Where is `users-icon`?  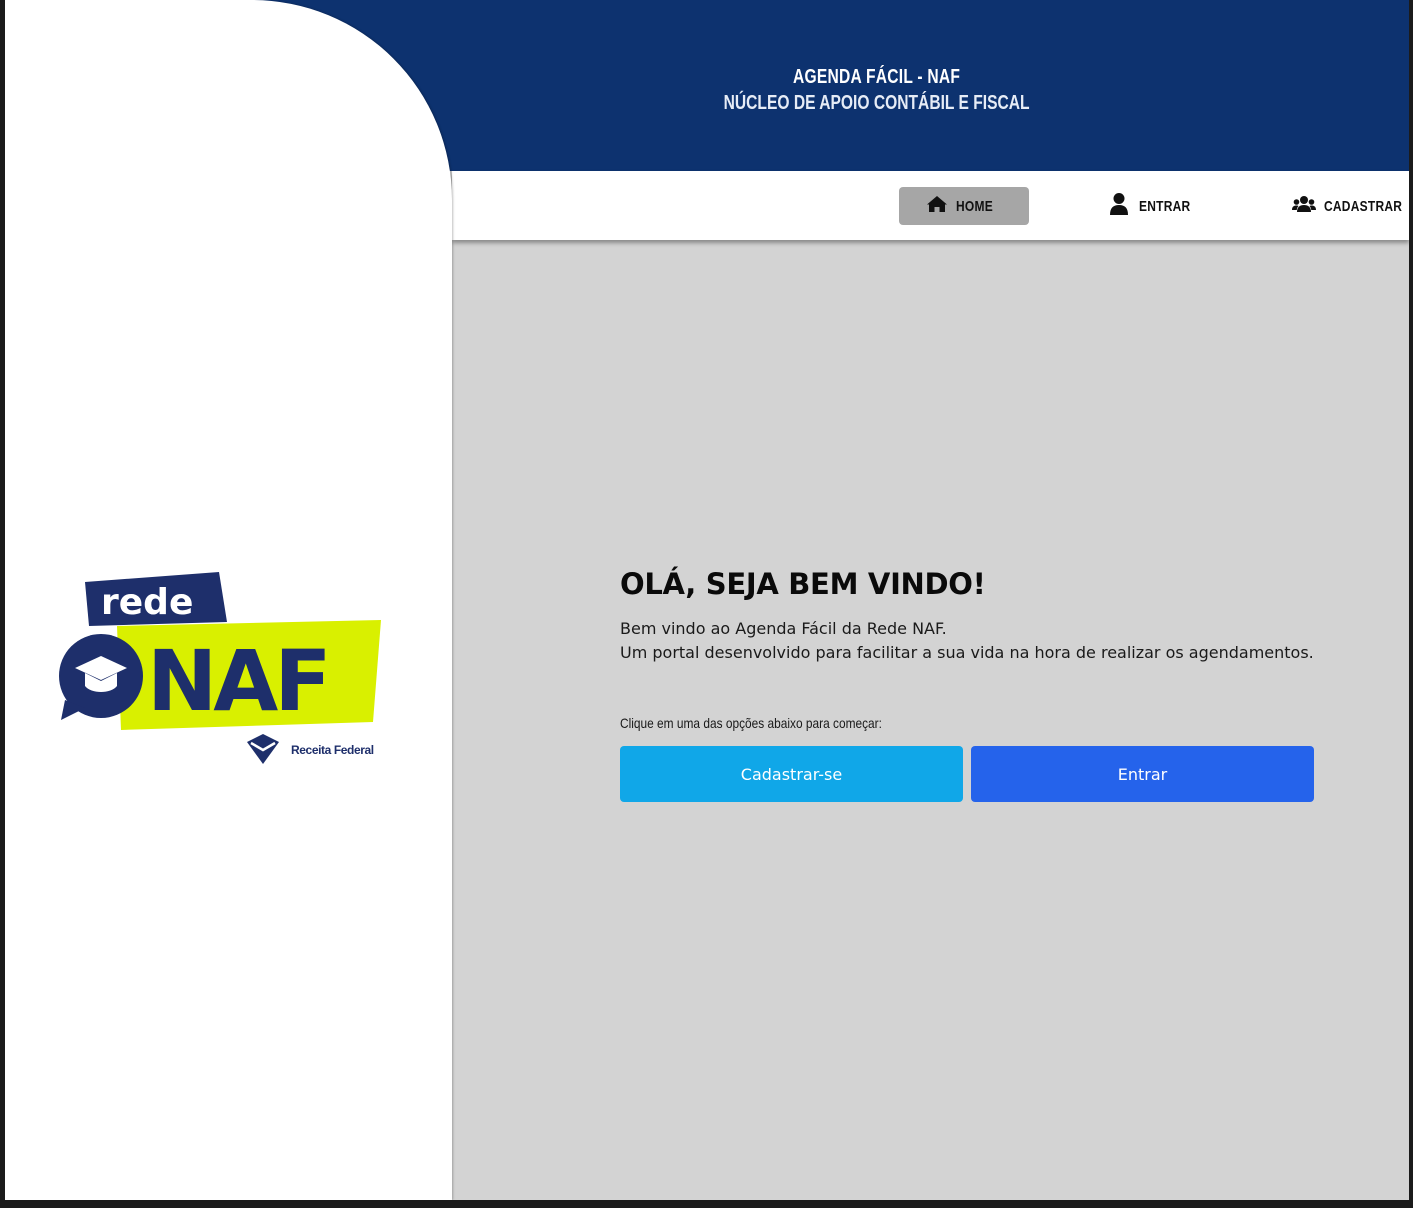
users-icon is located at coordinates (1304, 206).